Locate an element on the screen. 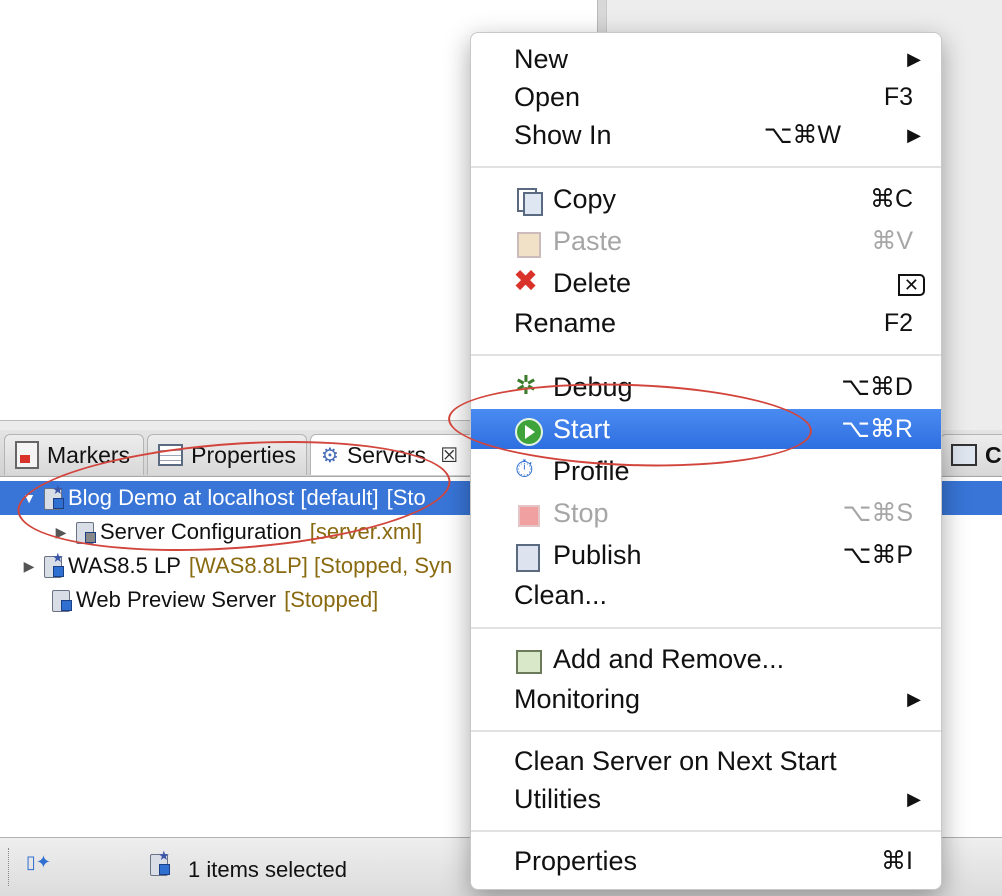 This screenshot has width=1002, height=896. tab-servers: ⚙ Servers ☒ is located at coordinates (394, 454).